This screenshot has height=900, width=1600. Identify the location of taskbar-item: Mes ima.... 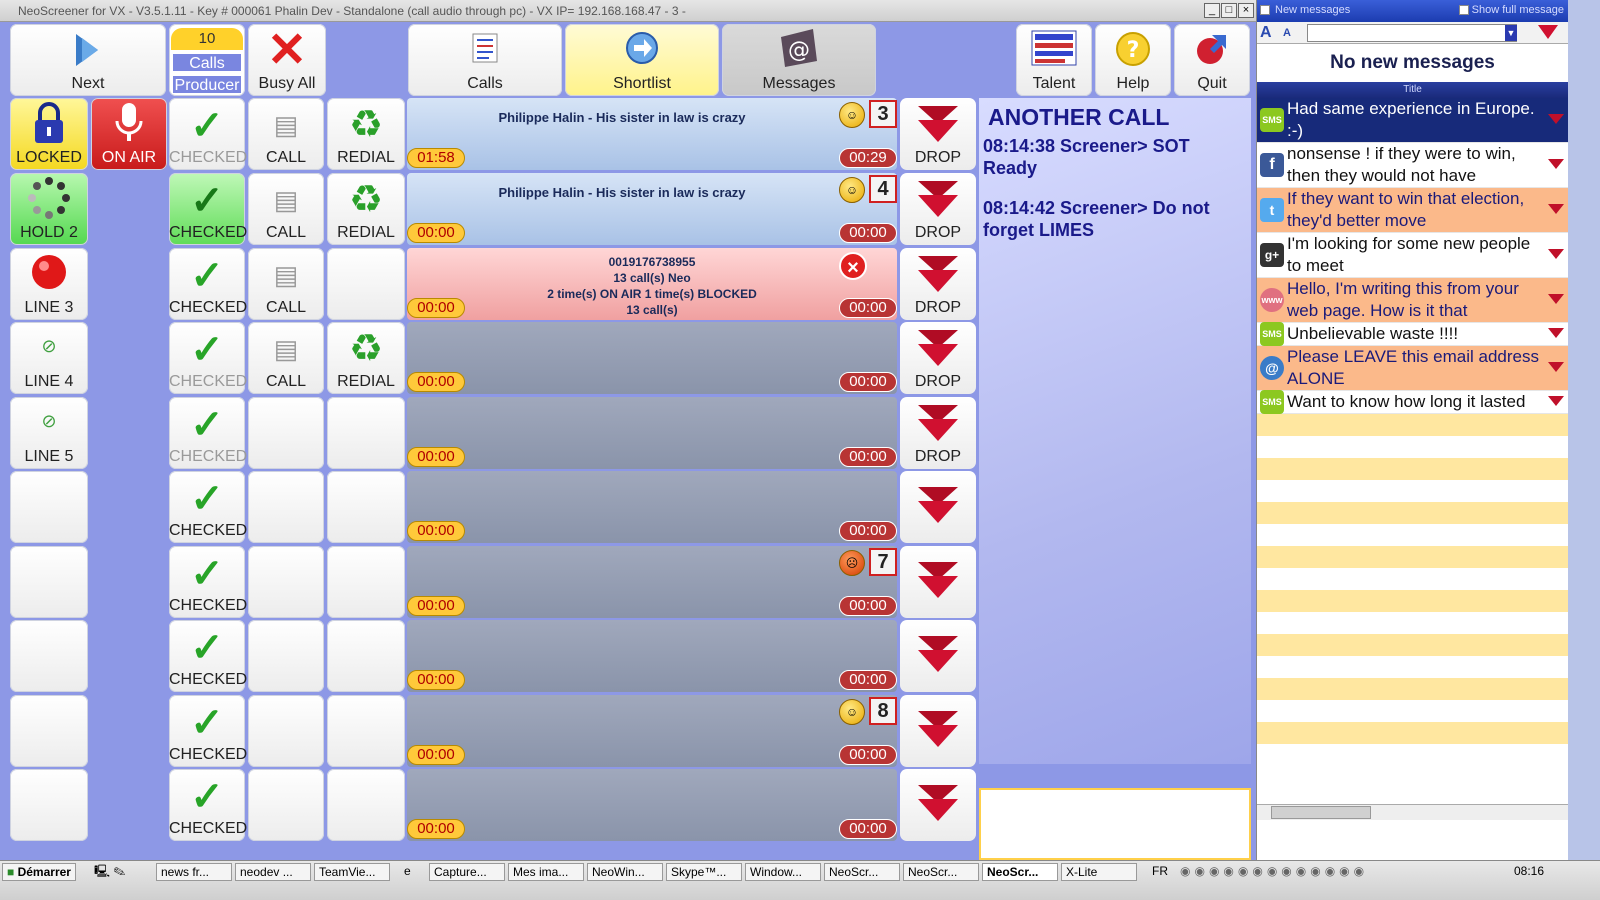
(546, 872).